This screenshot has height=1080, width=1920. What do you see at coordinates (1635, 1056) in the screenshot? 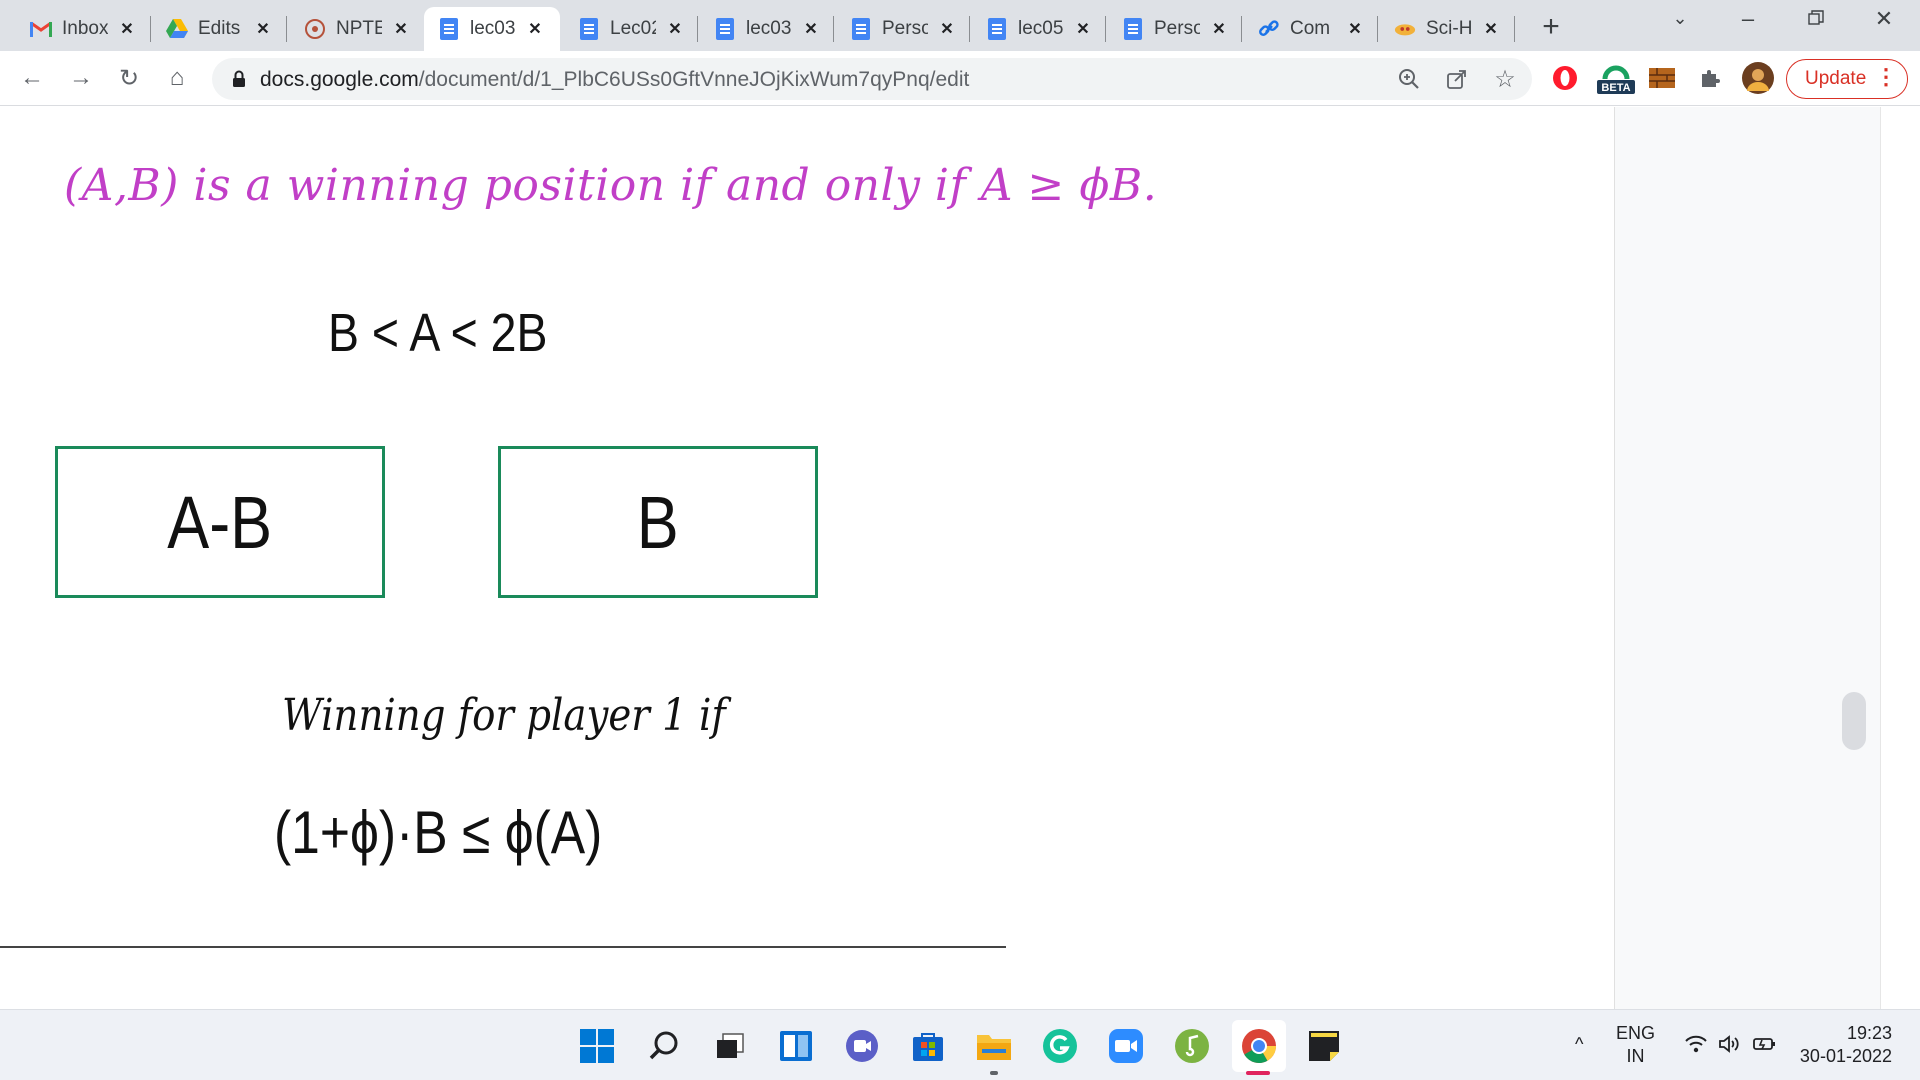
I see `language-region: IN` at bounding box center [1635, 1056].